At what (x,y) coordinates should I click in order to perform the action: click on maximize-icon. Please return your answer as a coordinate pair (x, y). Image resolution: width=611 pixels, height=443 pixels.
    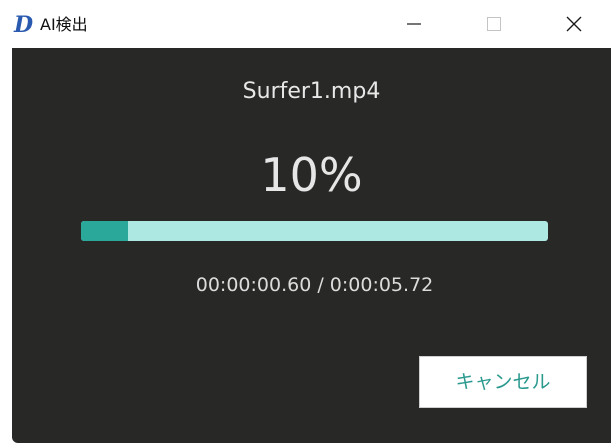
    Looking at the image, I should click on (494, 24).